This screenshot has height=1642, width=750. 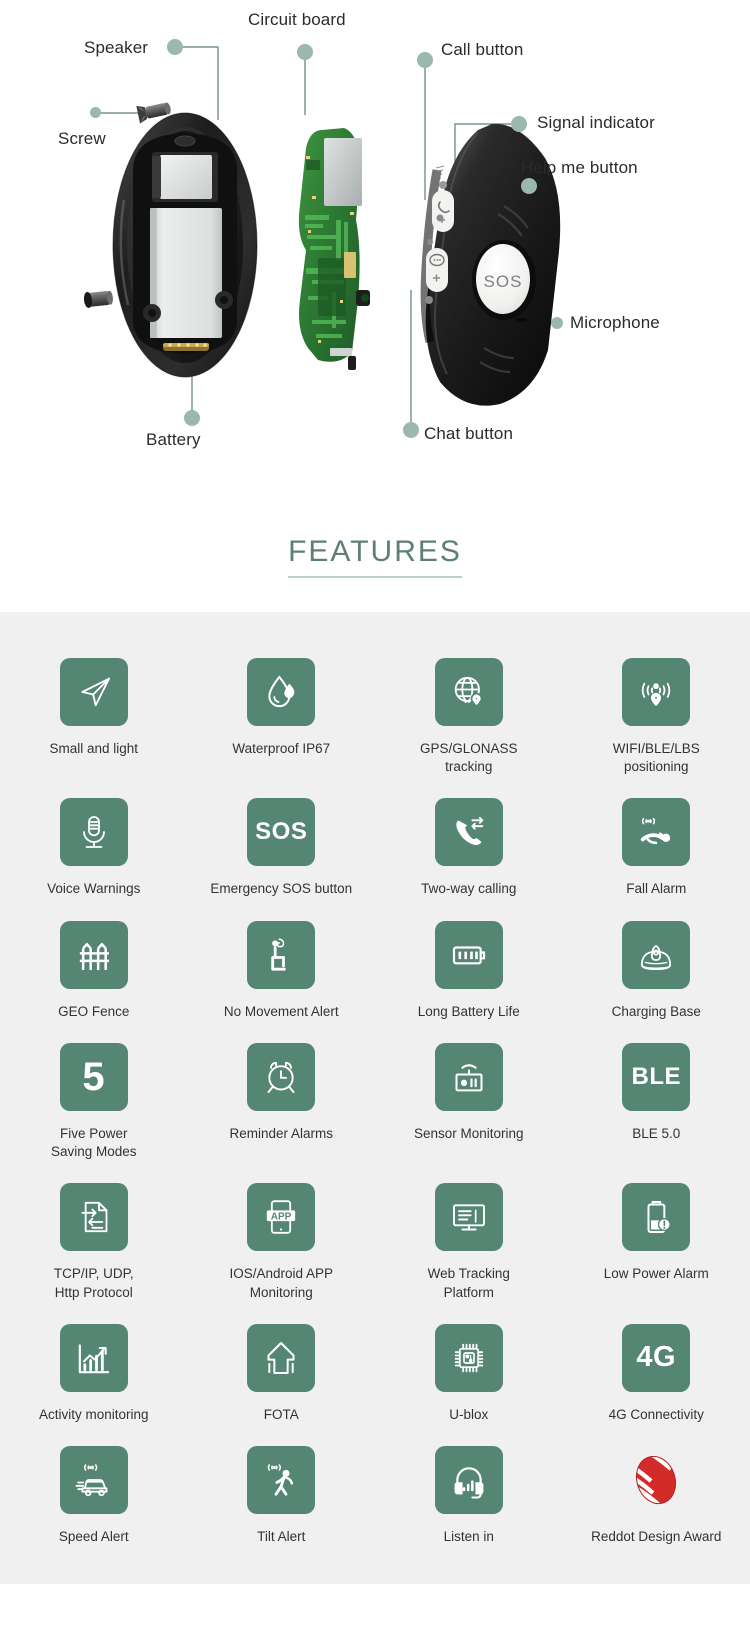 I want to click on feature-item: 4G 4G Connectivity, so click(x=656, y=1367).